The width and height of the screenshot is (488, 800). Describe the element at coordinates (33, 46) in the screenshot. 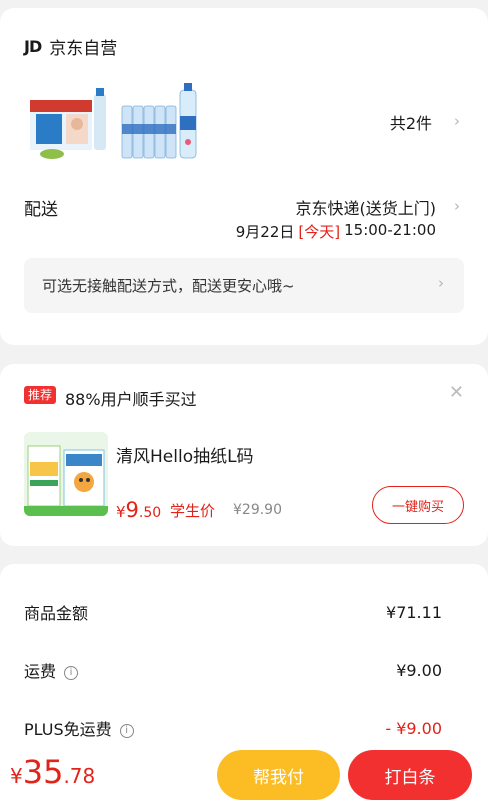

I see `jd-logo: JD` at that location.